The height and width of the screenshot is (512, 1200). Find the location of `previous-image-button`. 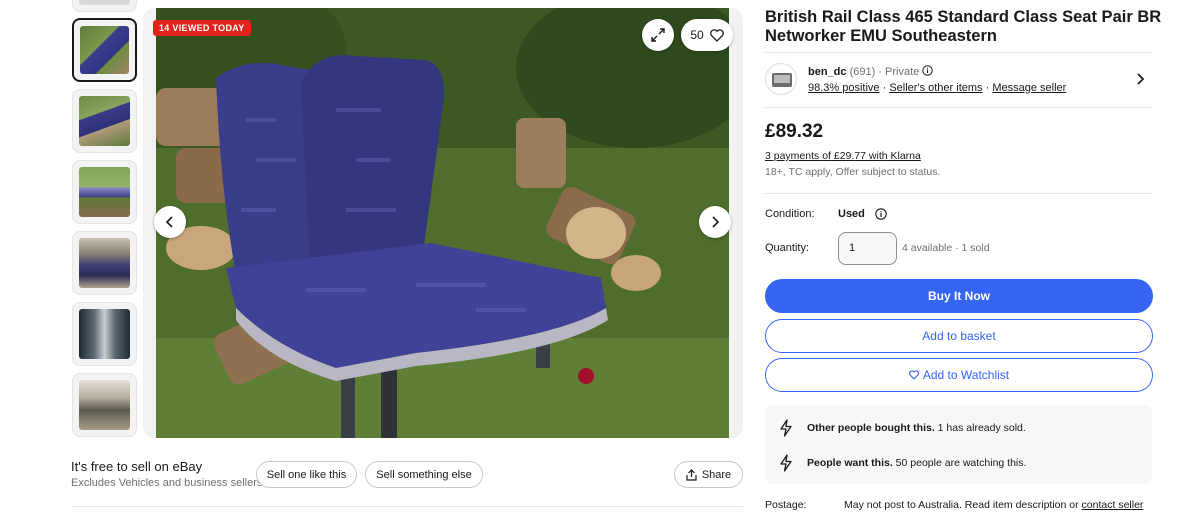

previous-image-button is located at coordinates (170, 222).